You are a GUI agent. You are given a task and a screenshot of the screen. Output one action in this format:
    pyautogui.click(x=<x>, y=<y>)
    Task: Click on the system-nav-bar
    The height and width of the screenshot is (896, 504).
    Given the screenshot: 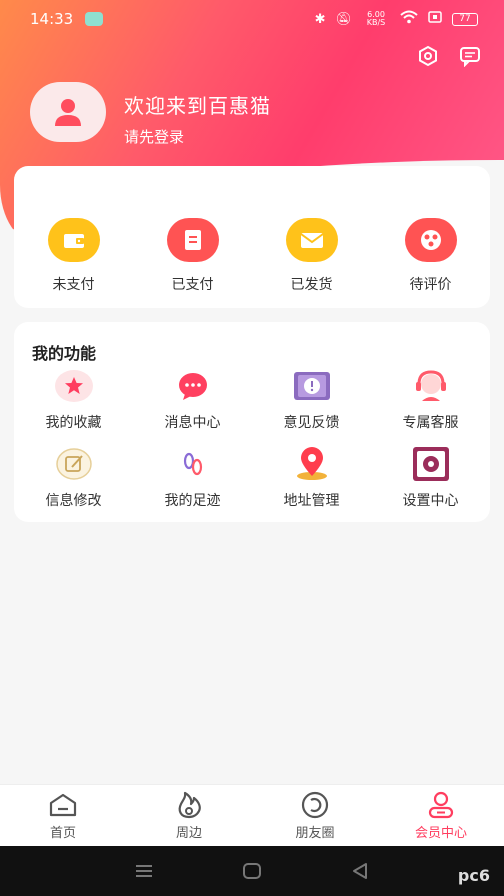 What is the action you would take?
    pyautogui.click(x=252, y=871)
    